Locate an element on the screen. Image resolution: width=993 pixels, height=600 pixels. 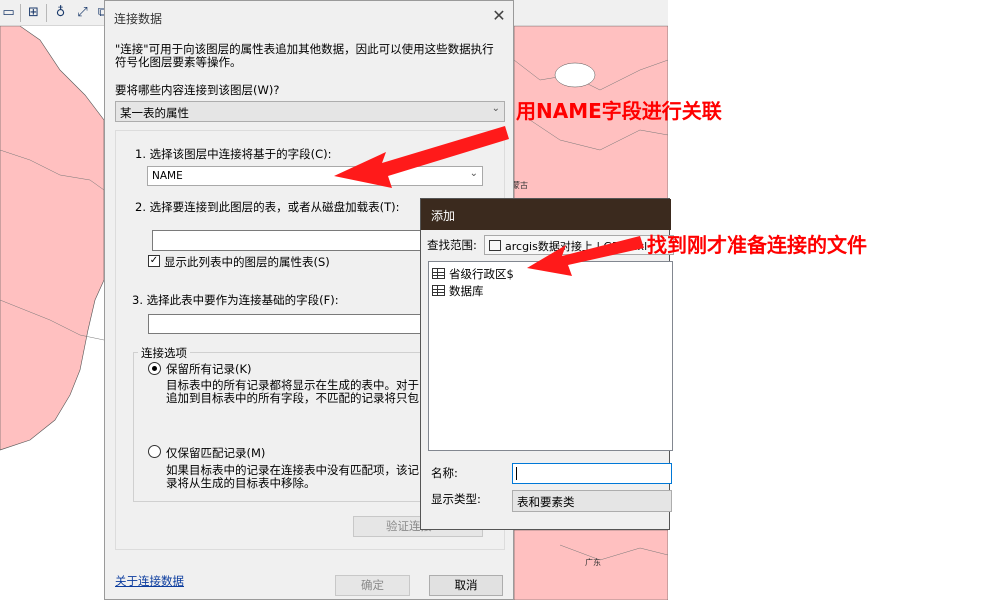
dialog-title: 连接数据 is located at coordinates (138, 19).